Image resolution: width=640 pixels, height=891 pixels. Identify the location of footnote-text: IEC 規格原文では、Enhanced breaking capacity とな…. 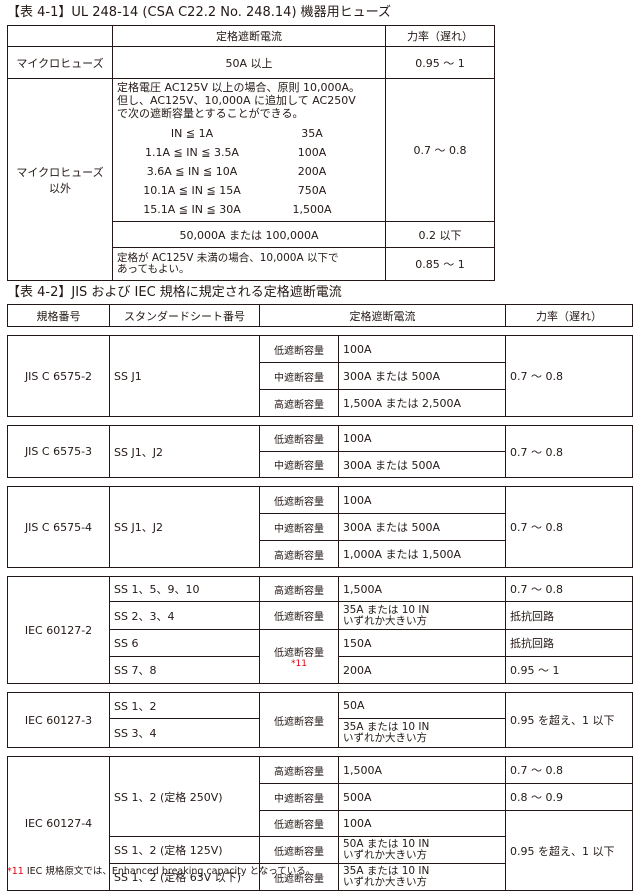
(171, 871).